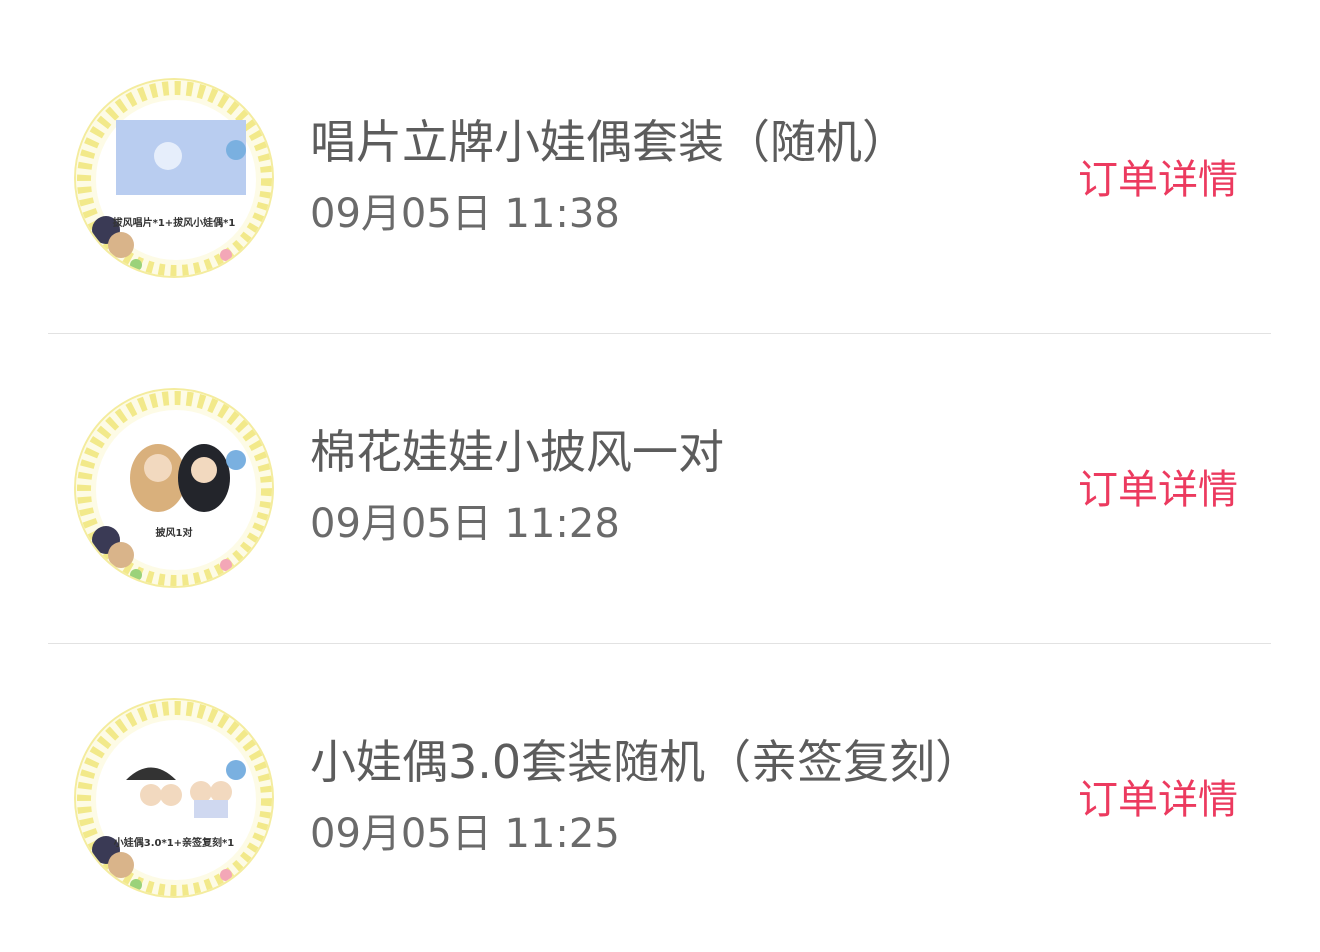 The image size is (1320, 952). Describe the element at coordinates (646, 762) in the screenshot. I see `product-title: 小娃偶3.0套装随机（亲签复刻）` at that location.